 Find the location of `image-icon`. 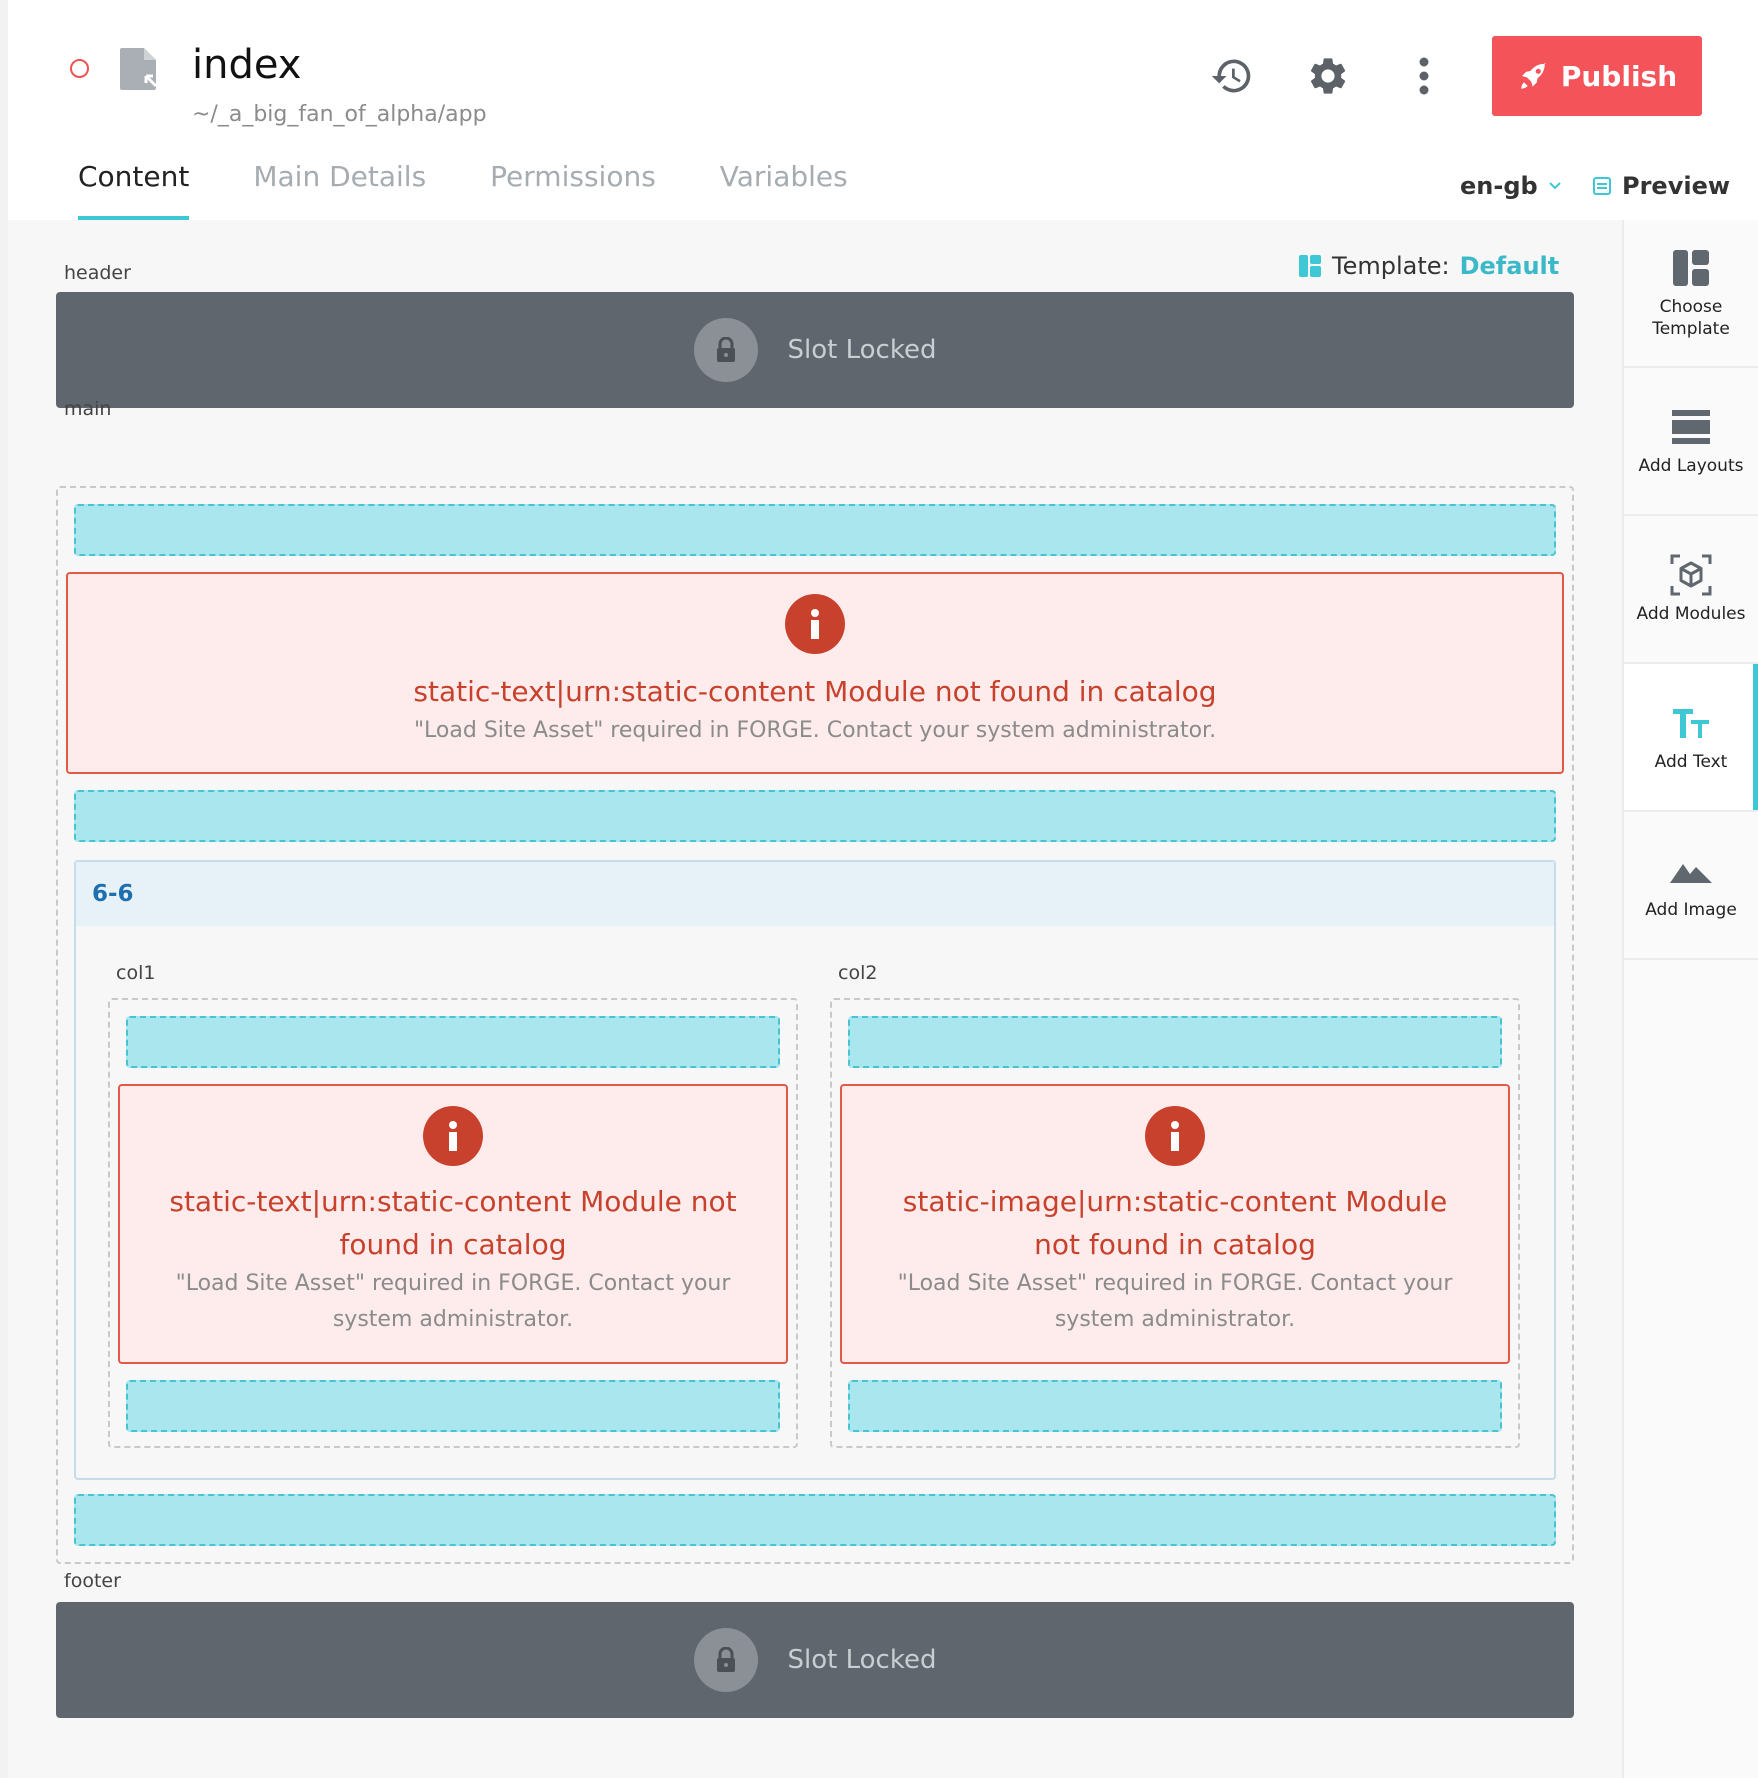

image-icon is located at coordinates (1691, 871).